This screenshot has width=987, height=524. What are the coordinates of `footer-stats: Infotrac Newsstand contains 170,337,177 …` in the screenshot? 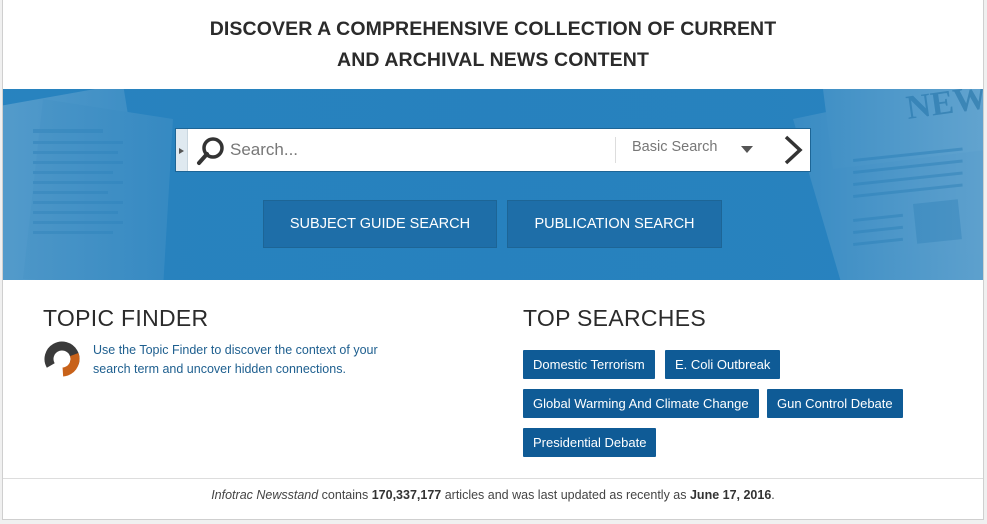 It's located at (493, 495).